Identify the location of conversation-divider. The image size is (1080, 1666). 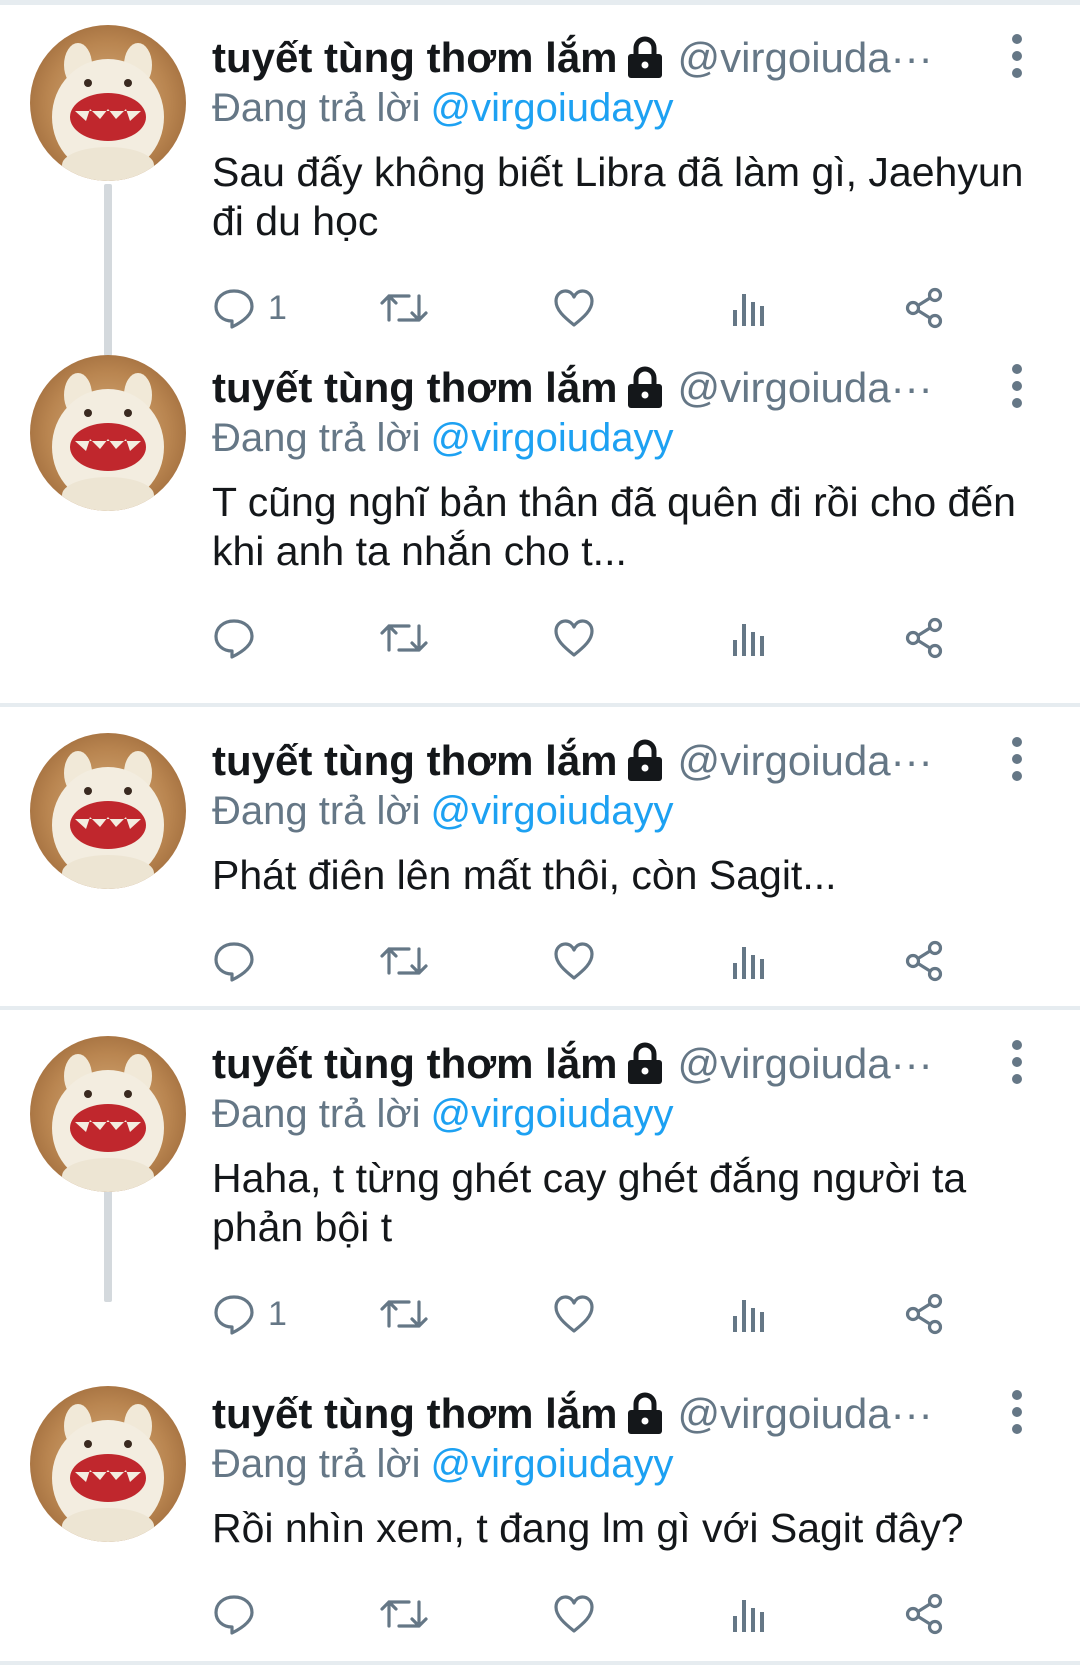
(540, 1663).